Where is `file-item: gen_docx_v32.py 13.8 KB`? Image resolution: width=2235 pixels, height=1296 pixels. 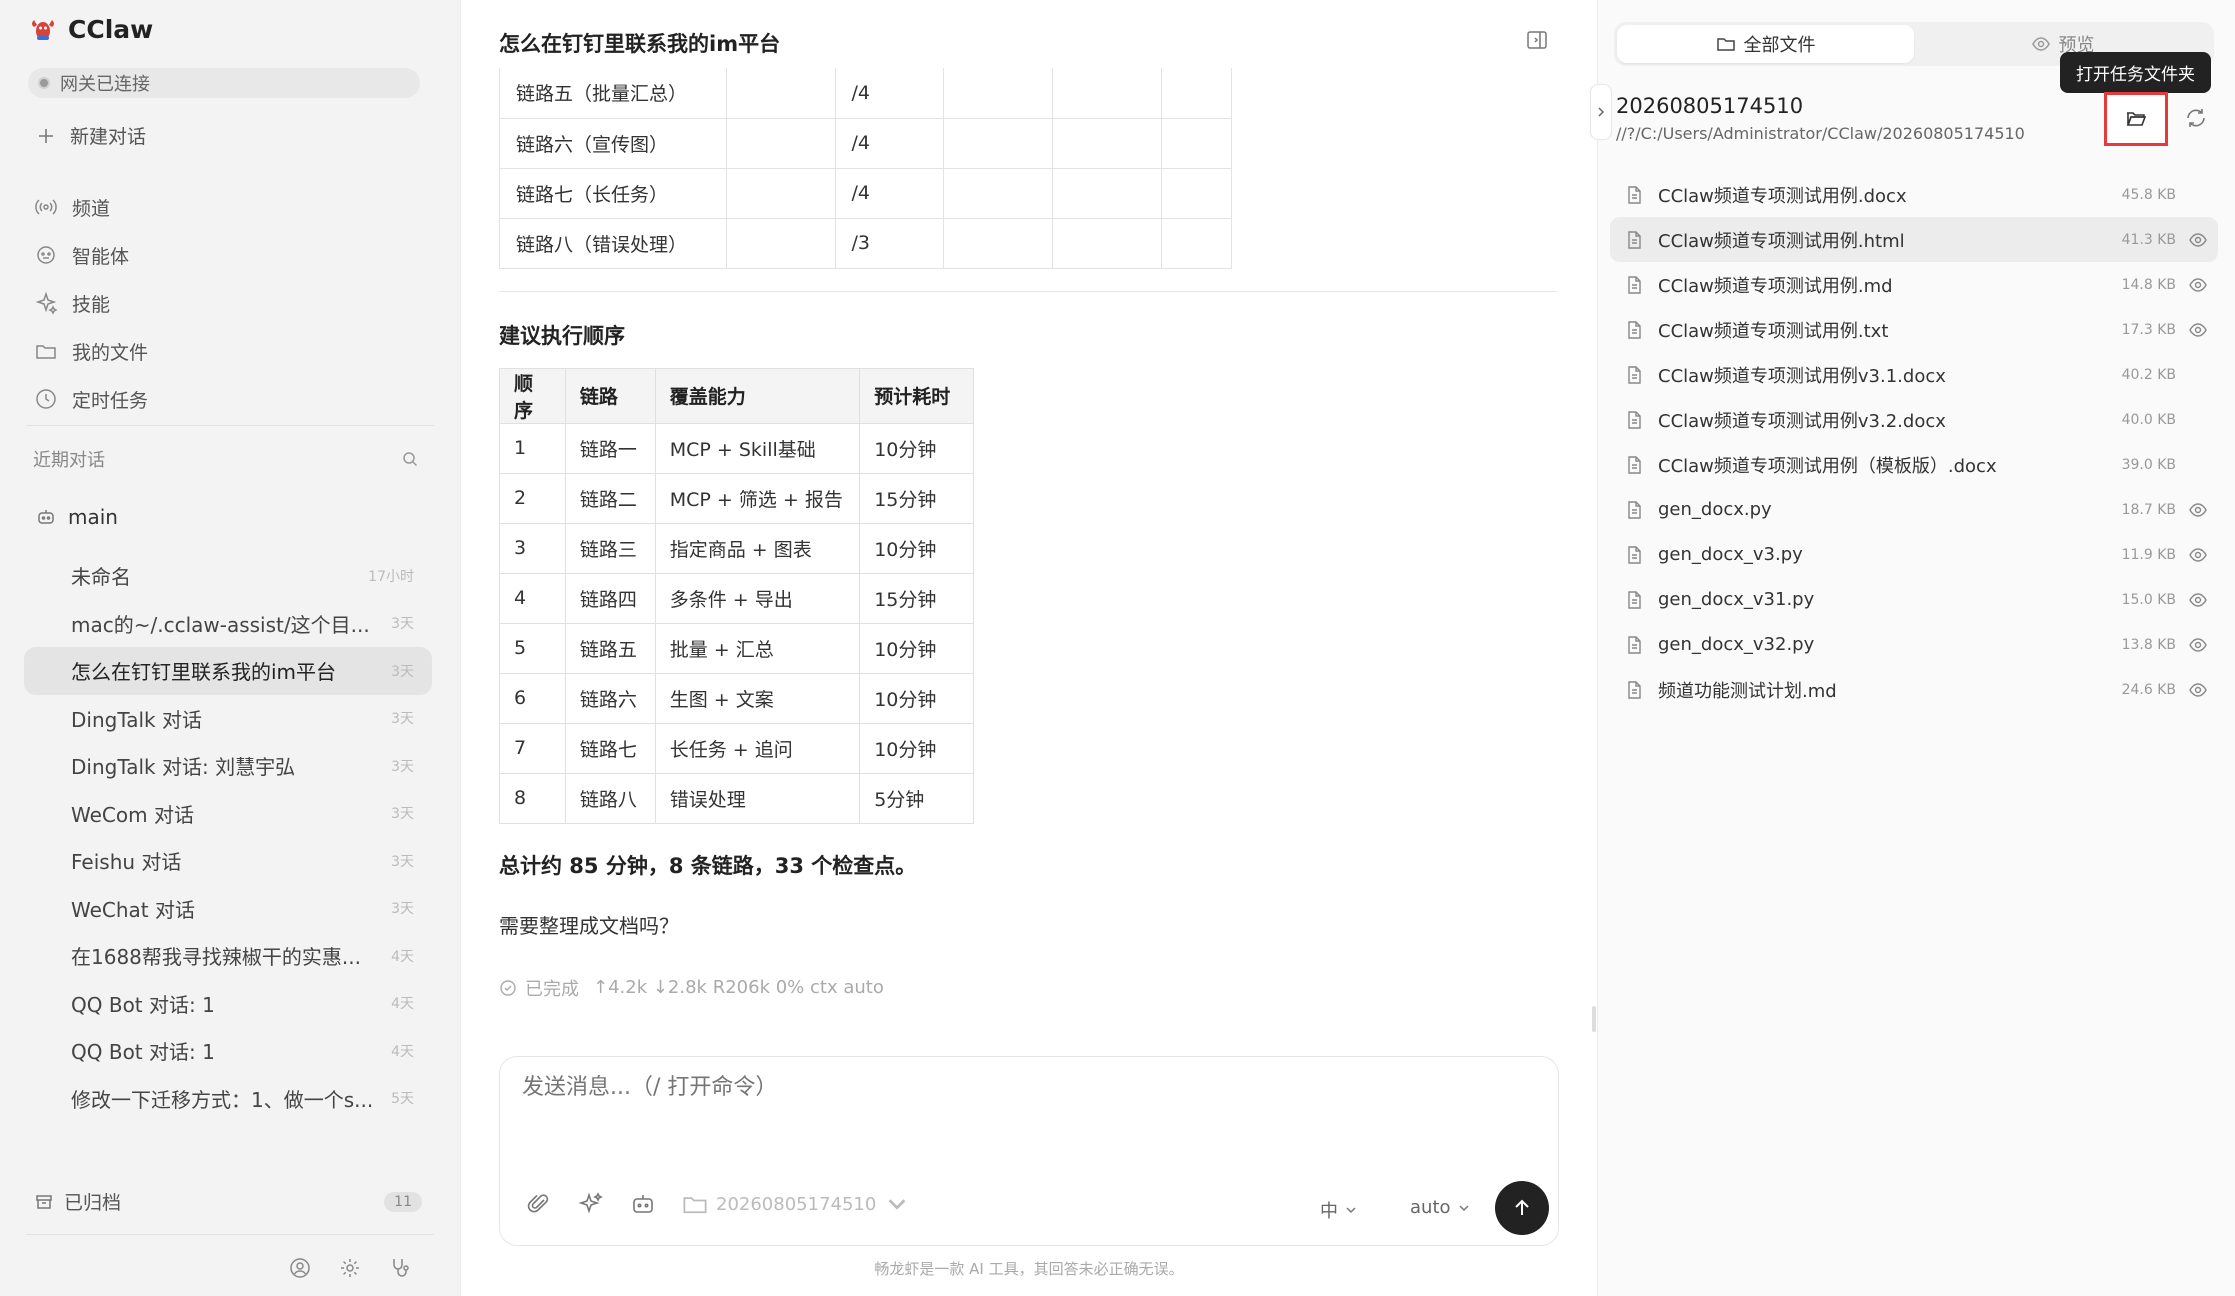 file-item: gen_docx_v32.py 13.8 KB is located at coordinates (1914, 644).